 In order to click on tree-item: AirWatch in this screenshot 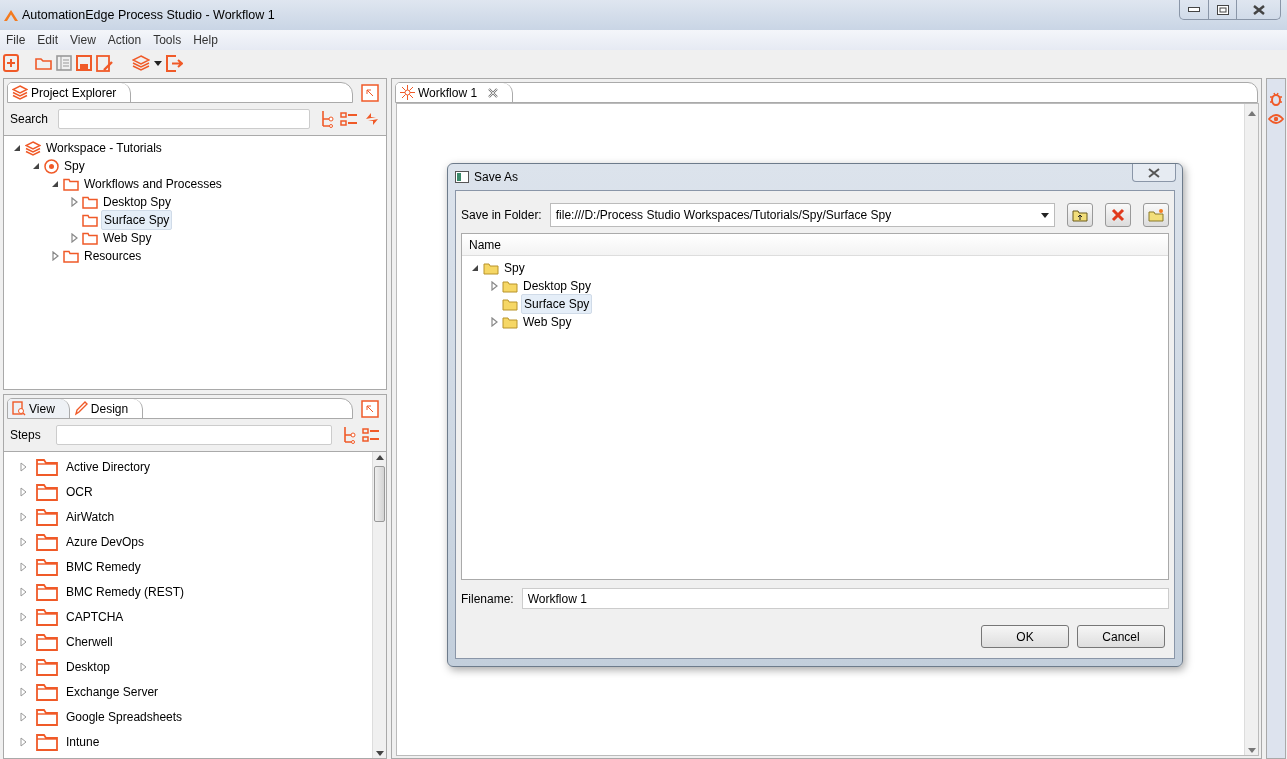, I will do `click(90, 516)`.